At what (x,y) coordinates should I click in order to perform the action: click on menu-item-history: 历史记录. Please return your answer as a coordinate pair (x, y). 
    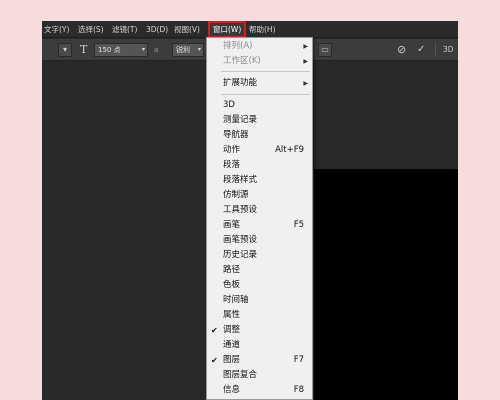
    Looking at the image, I should click on (259, 255).